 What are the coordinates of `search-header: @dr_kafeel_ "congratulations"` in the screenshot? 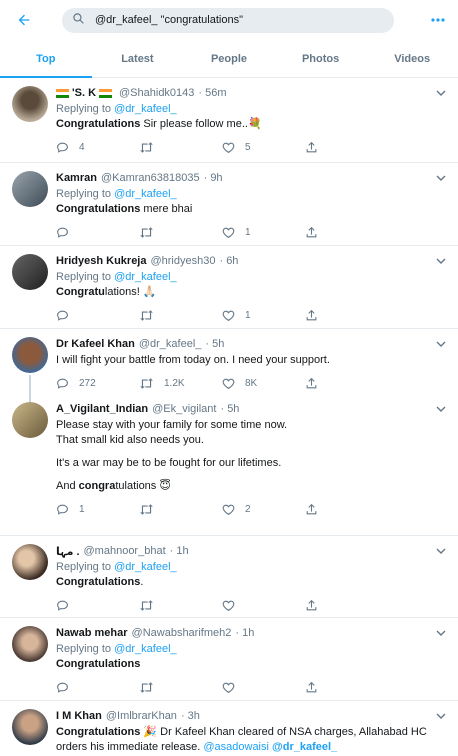 It's located at (229, 20).